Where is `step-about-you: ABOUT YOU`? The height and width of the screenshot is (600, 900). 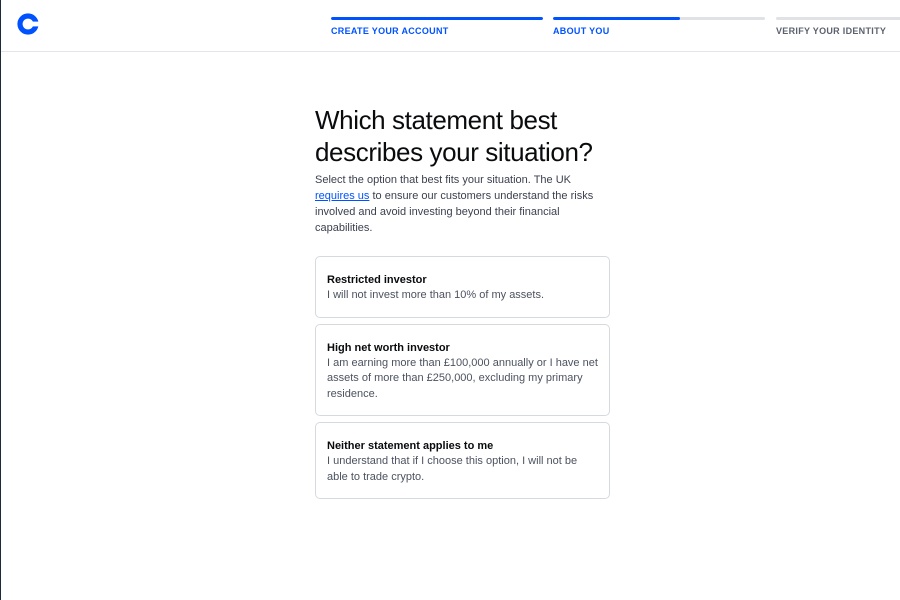 step-about-you: ABOUT YOU is located at coordinates (659, 26).